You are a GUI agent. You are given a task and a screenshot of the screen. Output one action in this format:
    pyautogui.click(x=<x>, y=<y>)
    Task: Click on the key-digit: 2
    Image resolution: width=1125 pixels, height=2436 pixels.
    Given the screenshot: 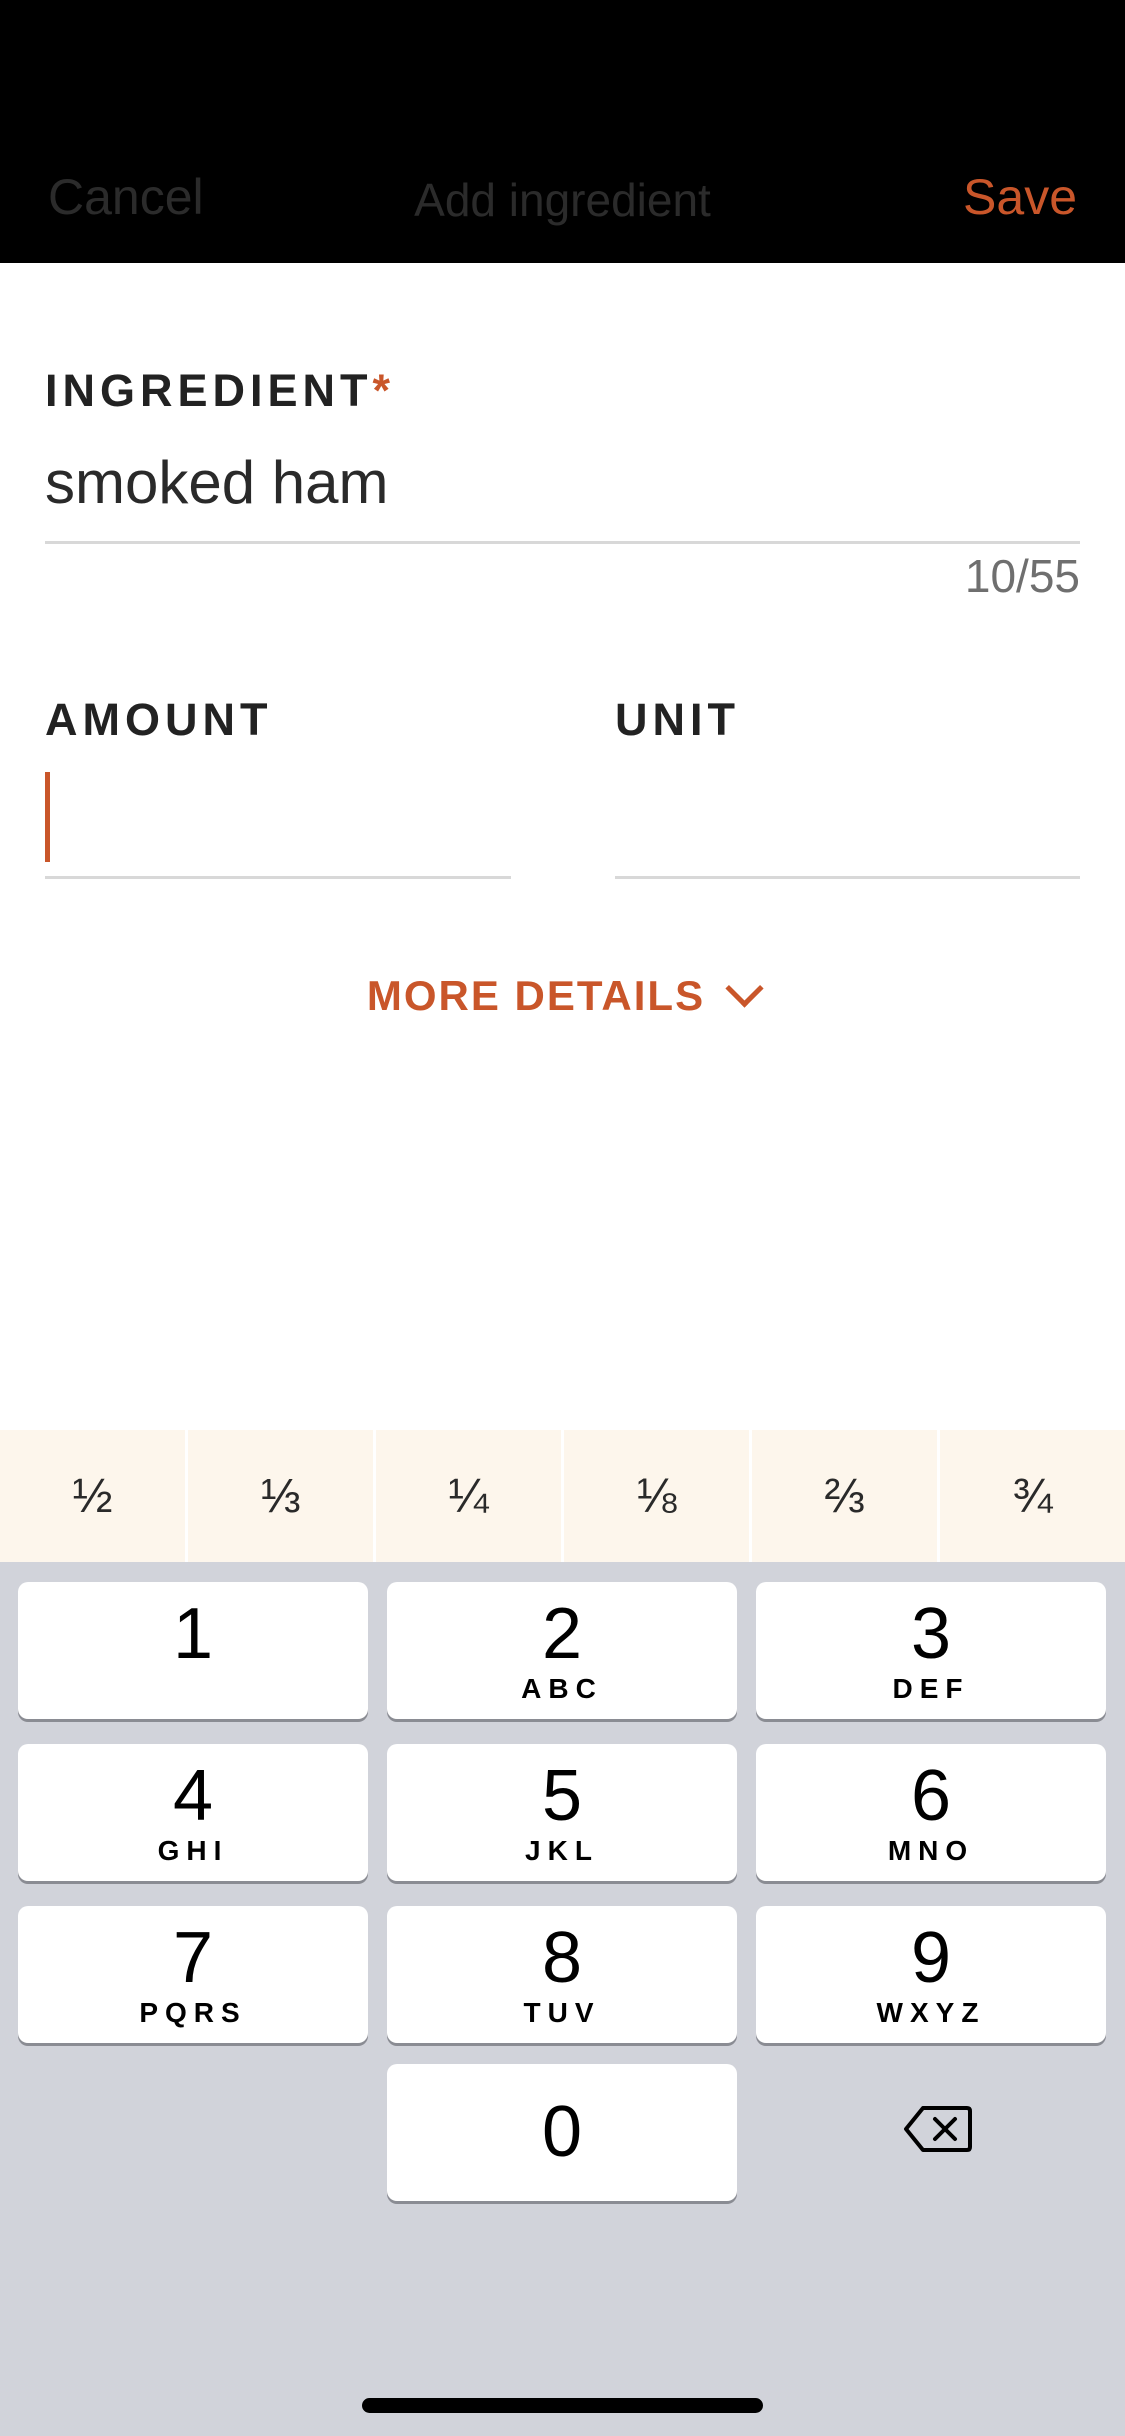 What is the action you would take?
    pyautogui.click(x=562, y=1634)
    